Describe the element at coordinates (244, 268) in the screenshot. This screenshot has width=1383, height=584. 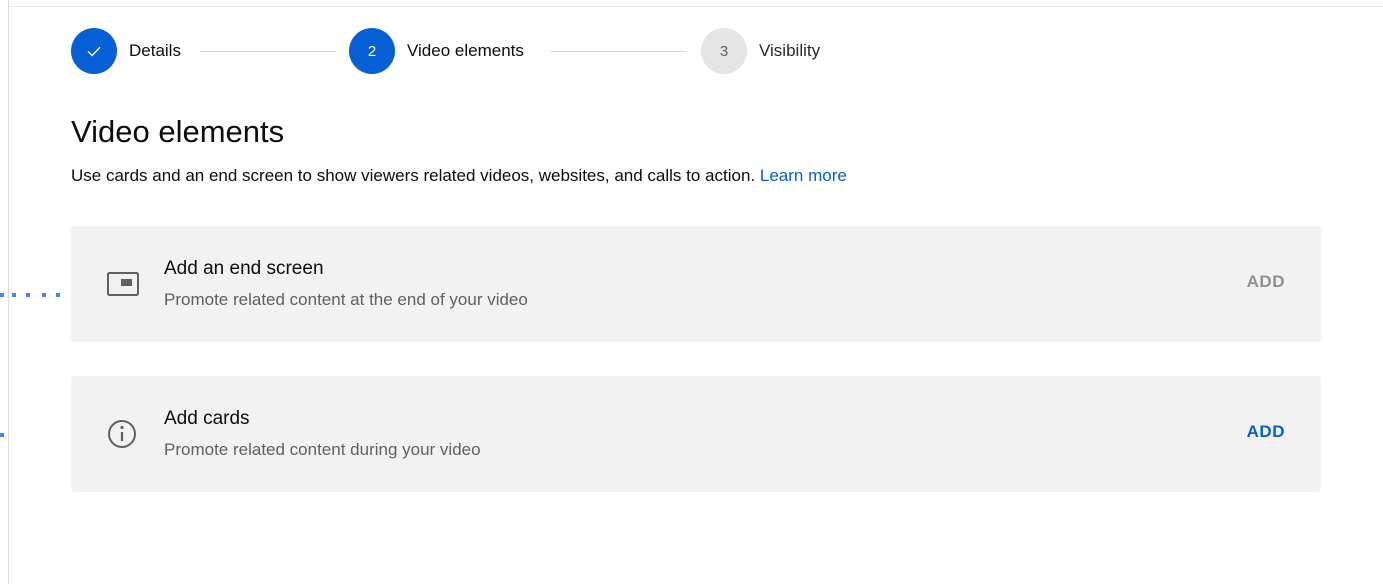
I see `card-title: Add an end screen` at that location.